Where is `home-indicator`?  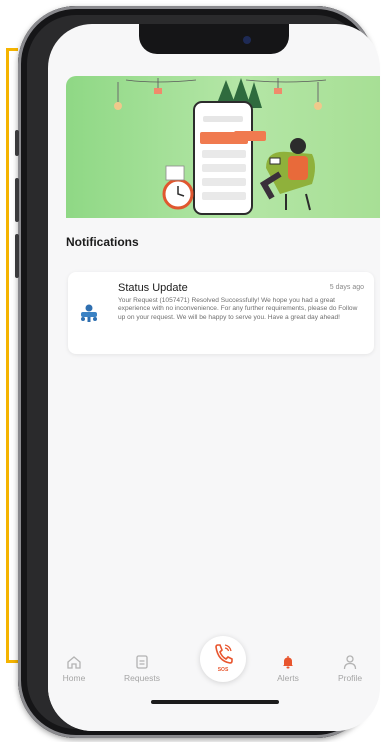
home-indicator is located at coordinates (215, 702).